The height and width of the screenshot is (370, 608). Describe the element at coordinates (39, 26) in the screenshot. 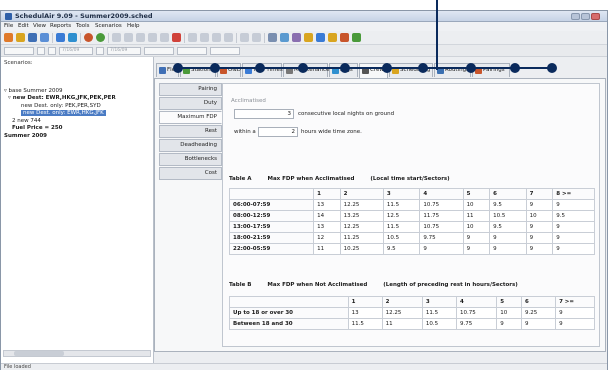

I see `menu-view: View` at that location.